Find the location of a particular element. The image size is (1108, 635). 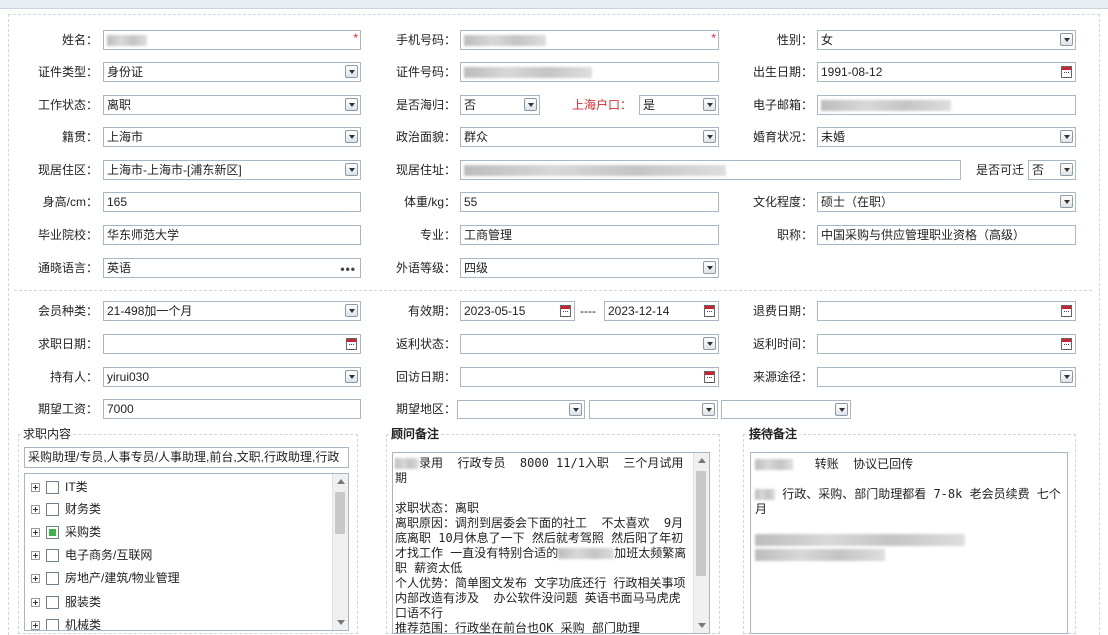

checkbox-checked-icon is located at coordinates (52, 533).